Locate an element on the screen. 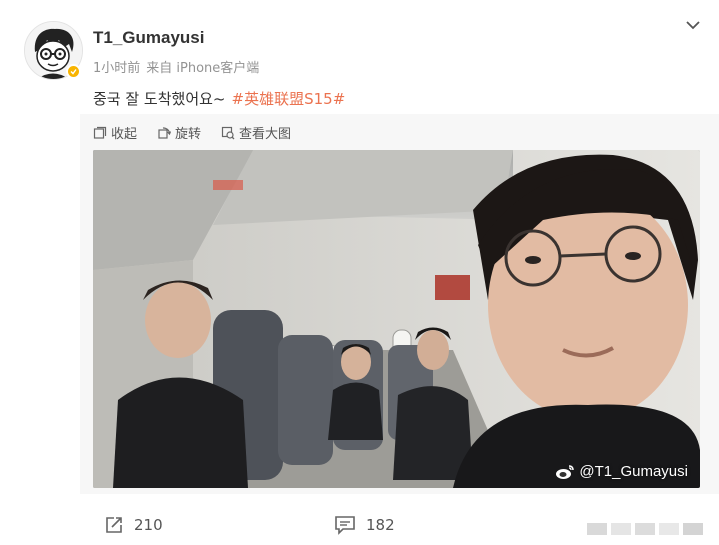  media-toolbar: 收起 旋转 查看大图 is located at coordinates (192, 132).